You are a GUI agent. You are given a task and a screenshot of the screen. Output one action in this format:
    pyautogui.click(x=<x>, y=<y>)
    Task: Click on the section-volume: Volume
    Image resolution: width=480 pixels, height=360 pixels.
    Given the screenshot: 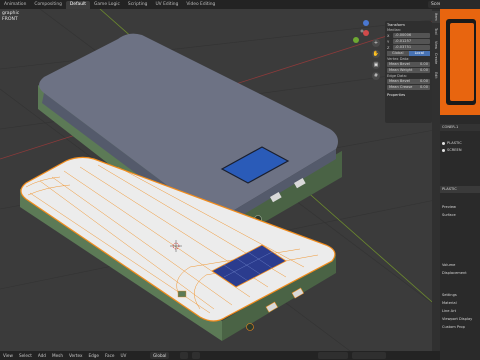 What is the action you would take?
    pyautogui.click(x=460, y=265)
    